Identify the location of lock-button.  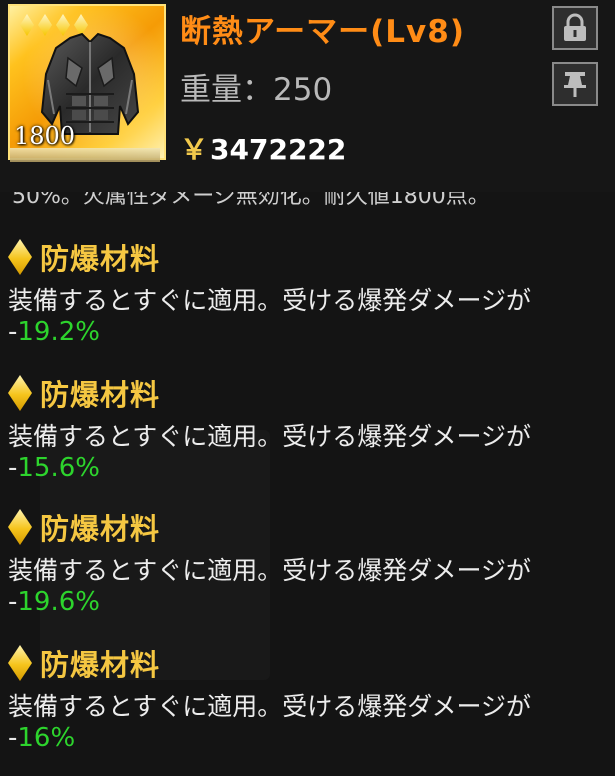
(575, 28).